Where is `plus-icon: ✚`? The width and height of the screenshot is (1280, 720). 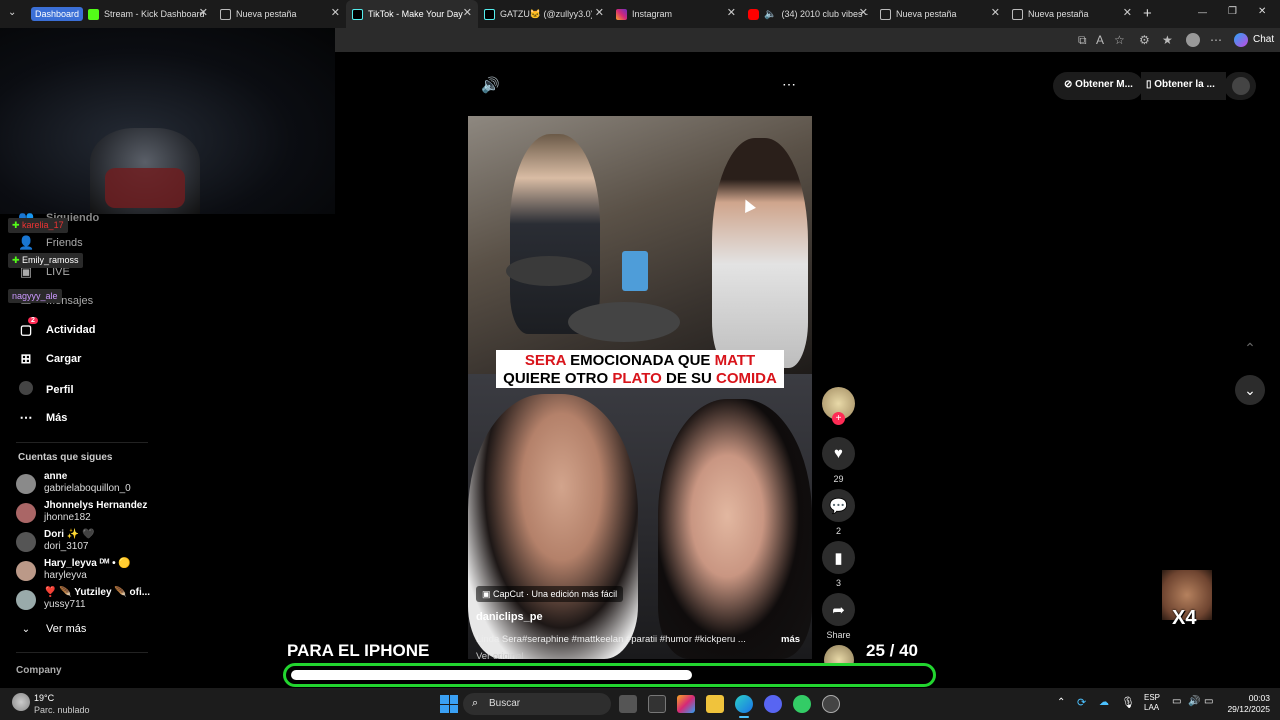
plus-icon: ✚ is located at coordinates (17, 260).